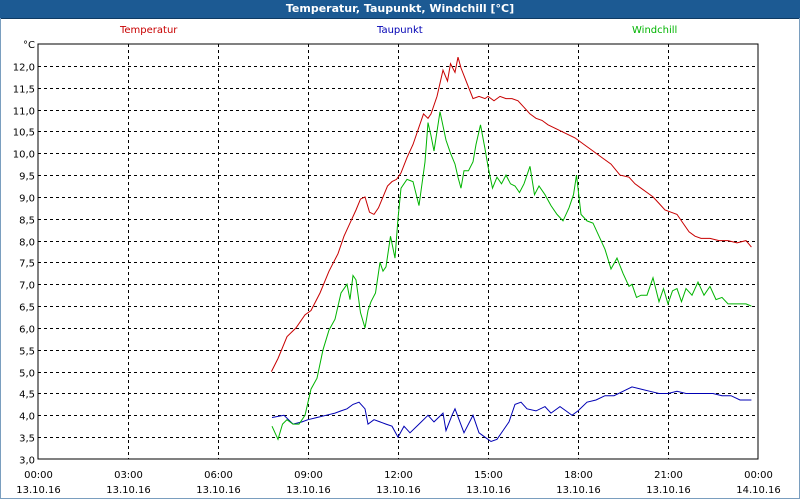 This screenshot has width=800, height=500. I want to click on x-tick-time: 03:00, so click(128, 475).